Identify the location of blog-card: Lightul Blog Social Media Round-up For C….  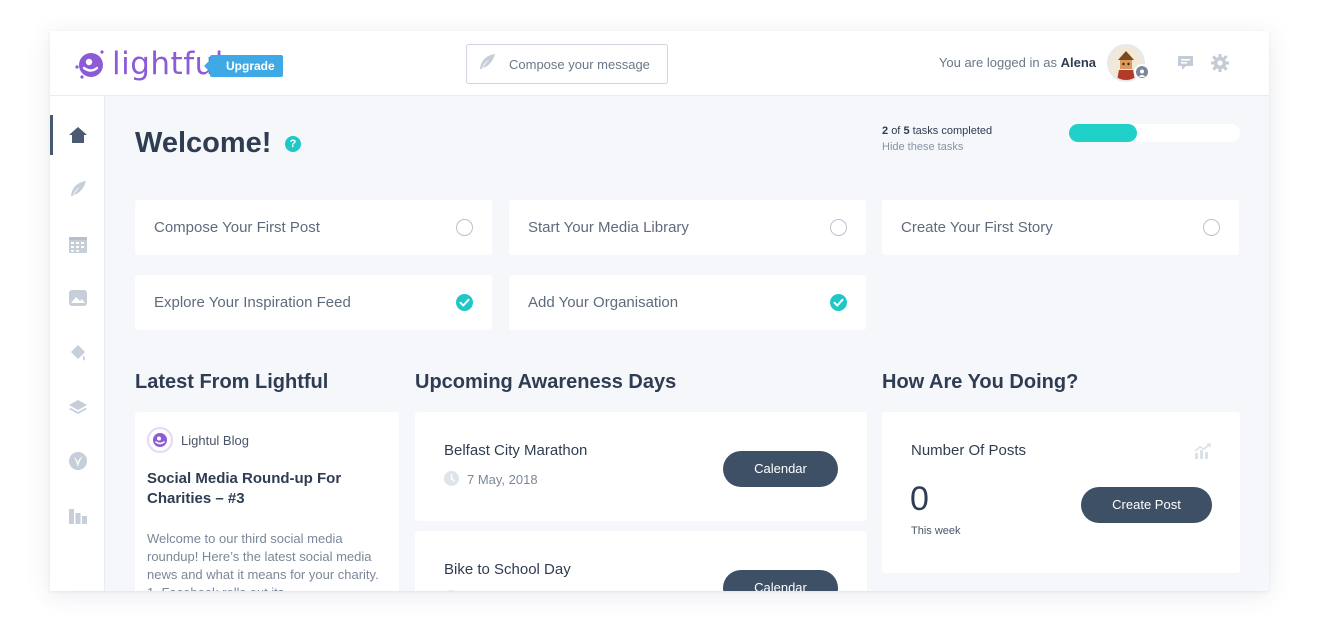
(267, 501).